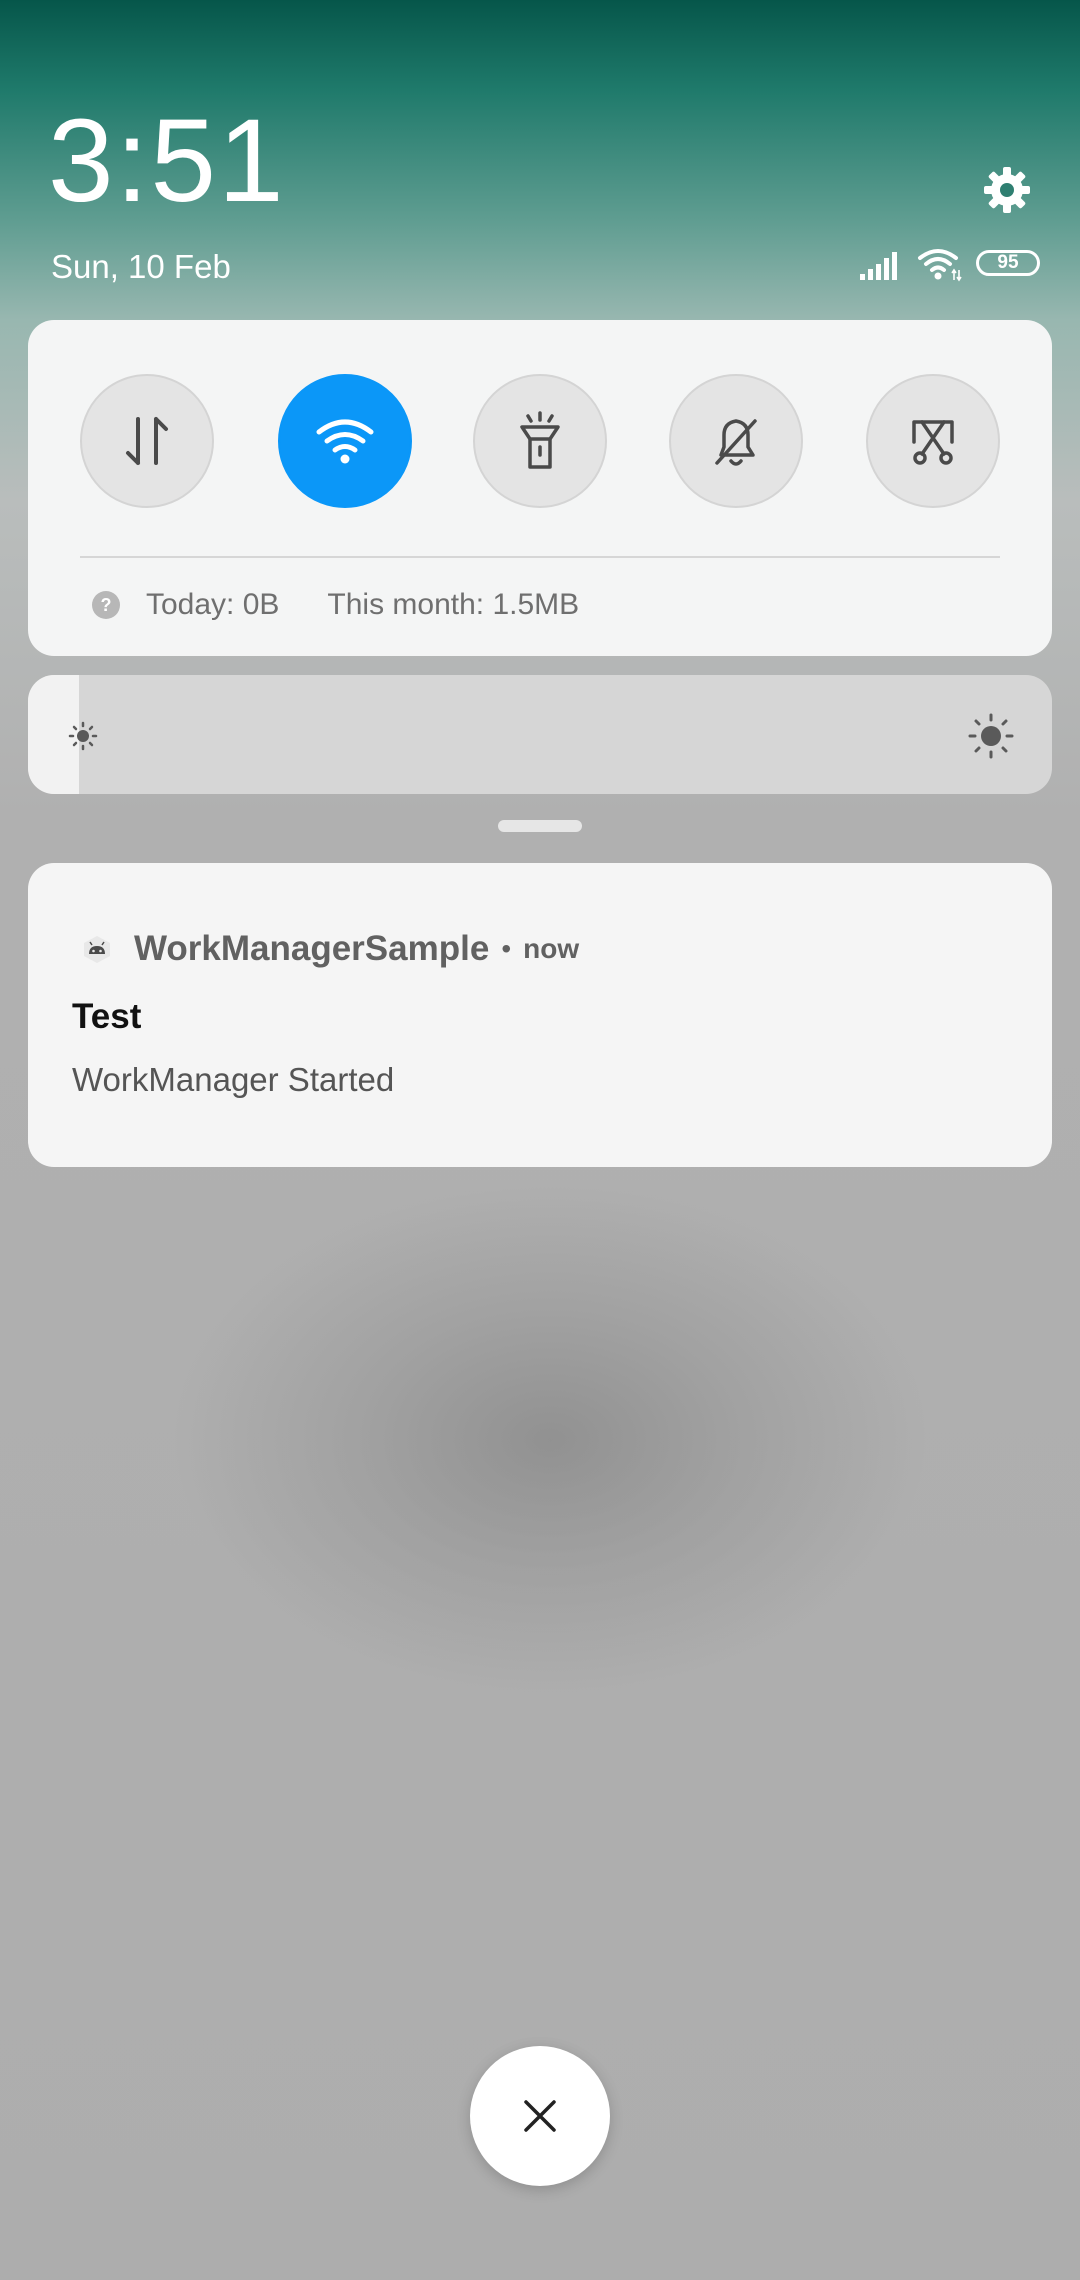 This screenshot has width=1080, height=2280. What do you see at coordinates (106, 605) in the screenshot?
I see `help-icon: ?` at bounding box center [106, 605].